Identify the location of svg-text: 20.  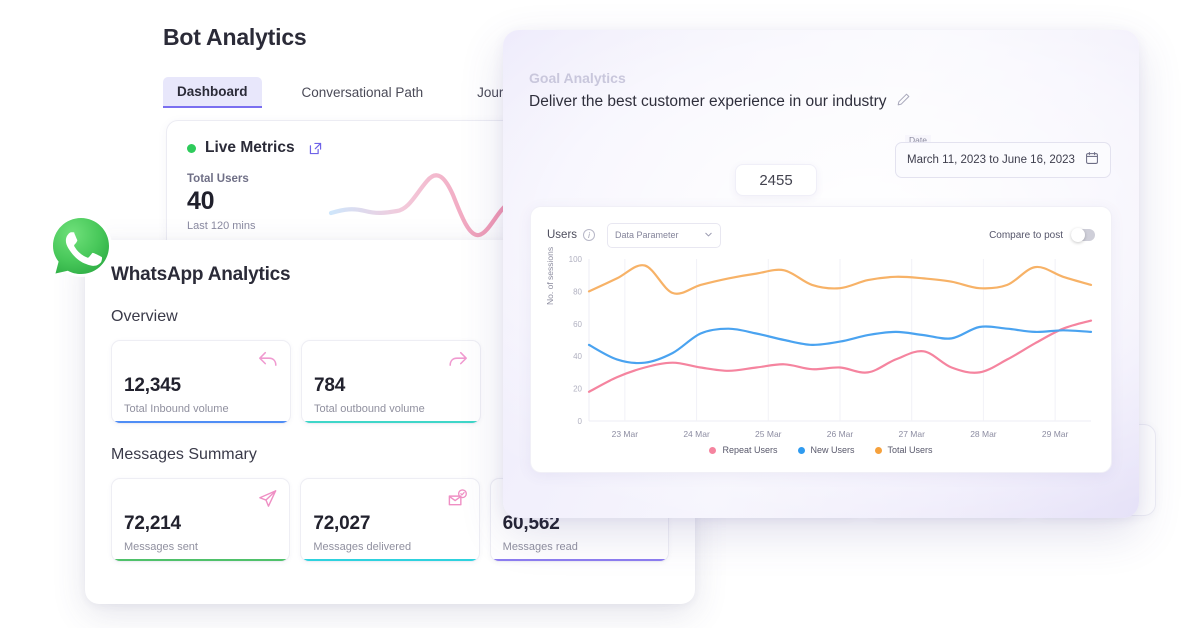
(577, 389).